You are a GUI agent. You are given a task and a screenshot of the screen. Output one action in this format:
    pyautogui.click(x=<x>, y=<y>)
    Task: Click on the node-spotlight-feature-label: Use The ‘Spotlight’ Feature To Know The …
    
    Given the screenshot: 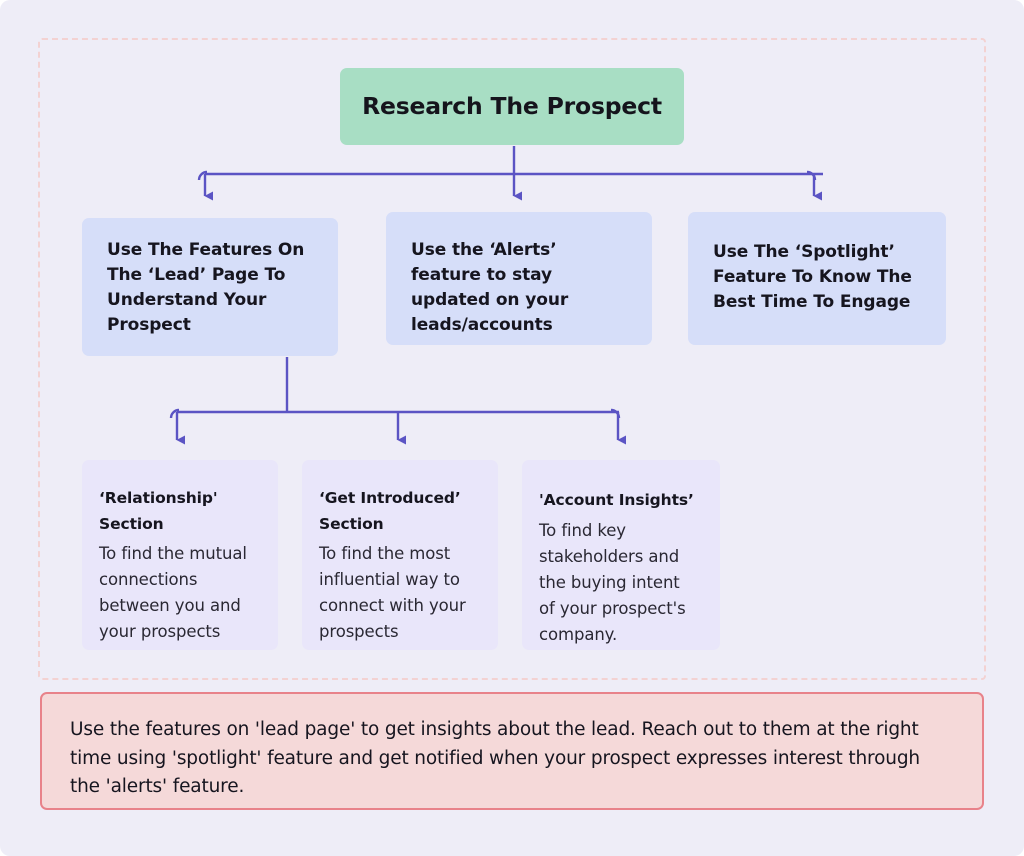 What is the action you would take?
    pyautogui.click(x=812, y=277)
    